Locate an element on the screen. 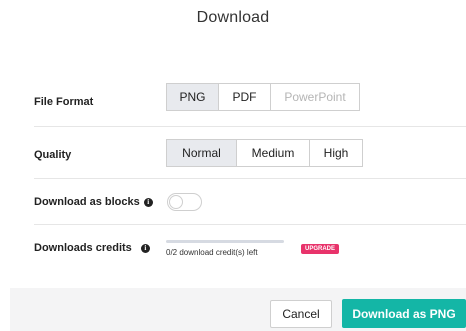 The image size is (466, 331). file-format-option-powerpoint: PowerPoint is located at coordinates (315, 97).